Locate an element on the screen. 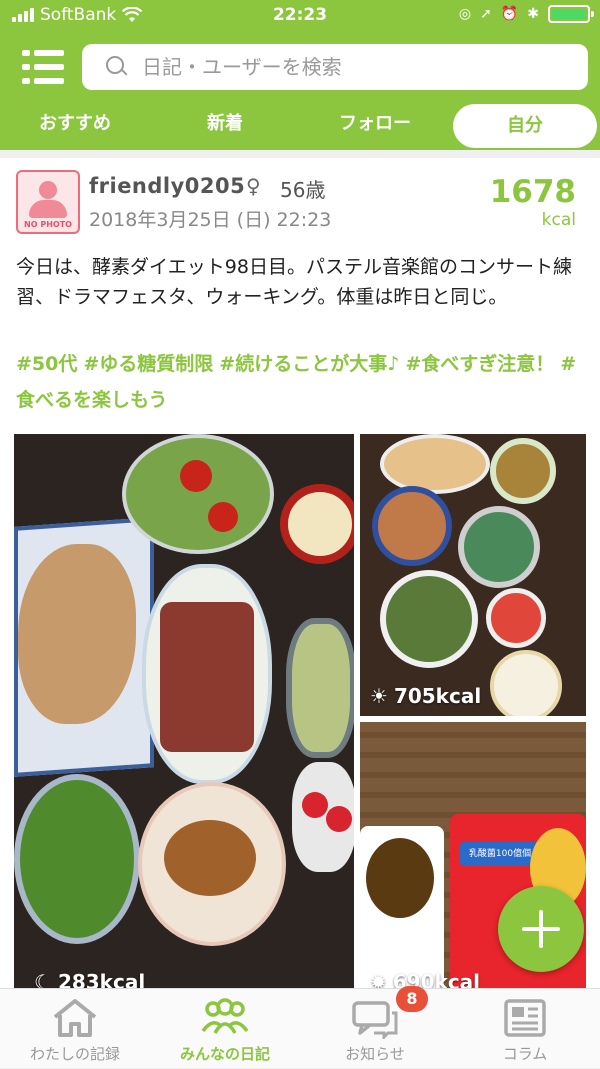 The height and width of the screenshot is (1069, 600). hashtag: #食べすぎ注意！ is located at coordinates (479, 364).